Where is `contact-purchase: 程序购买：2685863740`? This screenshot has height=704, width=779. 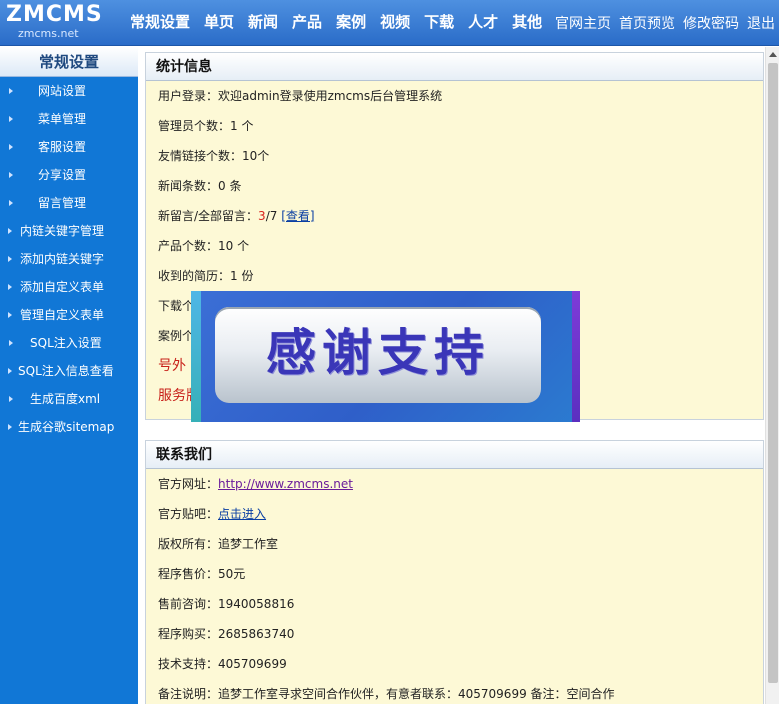
contact-purchase: 程序购买：2685863740 is located at coordinates (226, 634).